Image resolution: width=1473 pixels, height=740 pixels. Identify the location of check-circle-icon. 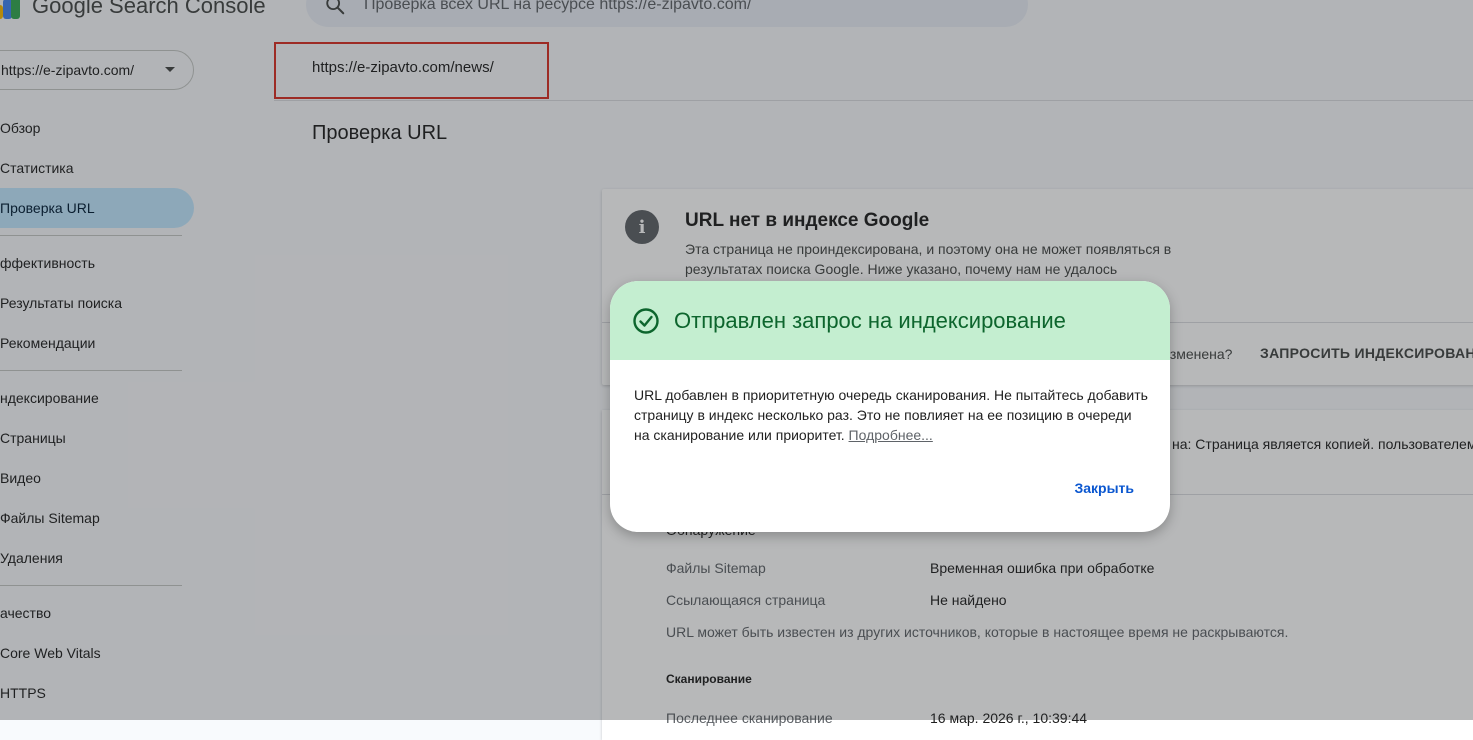
(646, 320).